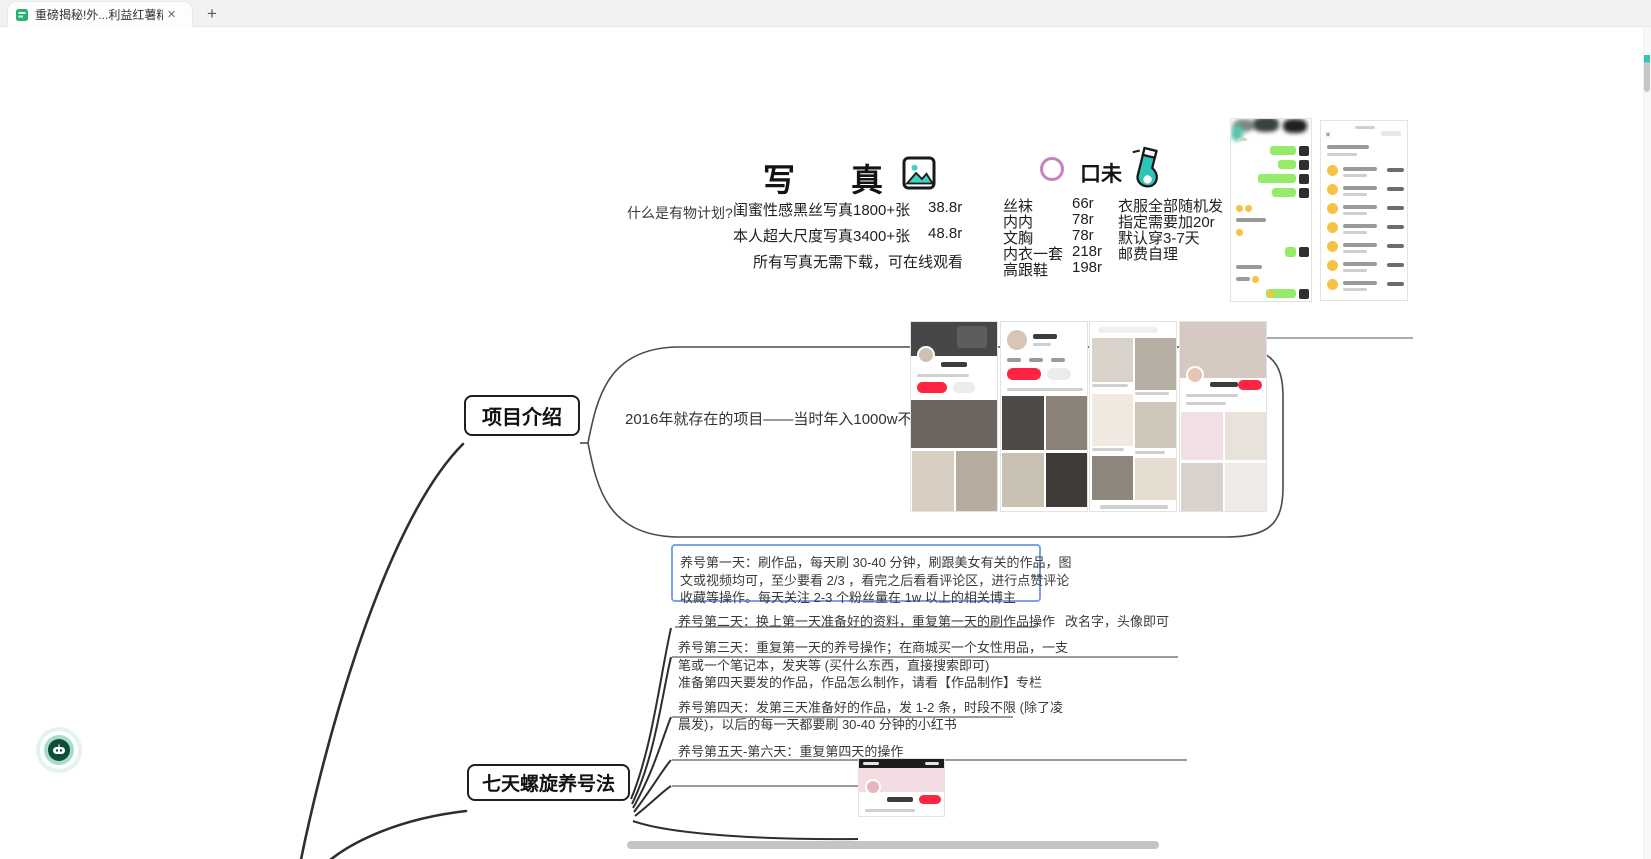  I want to click on day1-line: 养号第一天：刷作品，每天刷 30-40 分钟，刷跟美女有关的作品，图, so click(876, 562).